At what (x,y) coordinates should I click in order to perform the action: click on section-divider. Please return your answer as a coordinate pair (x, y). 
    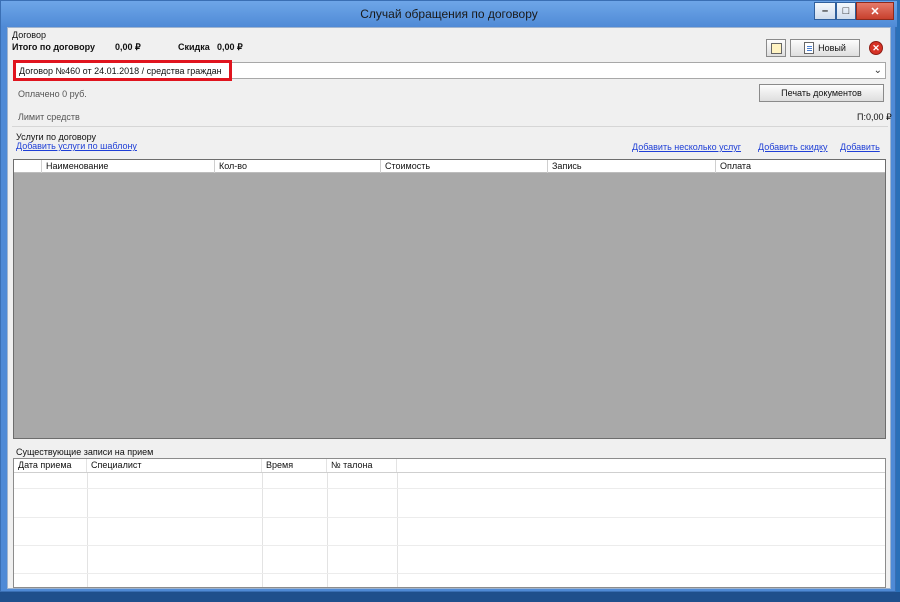
    Looking at the image, I should click on (450, 126).